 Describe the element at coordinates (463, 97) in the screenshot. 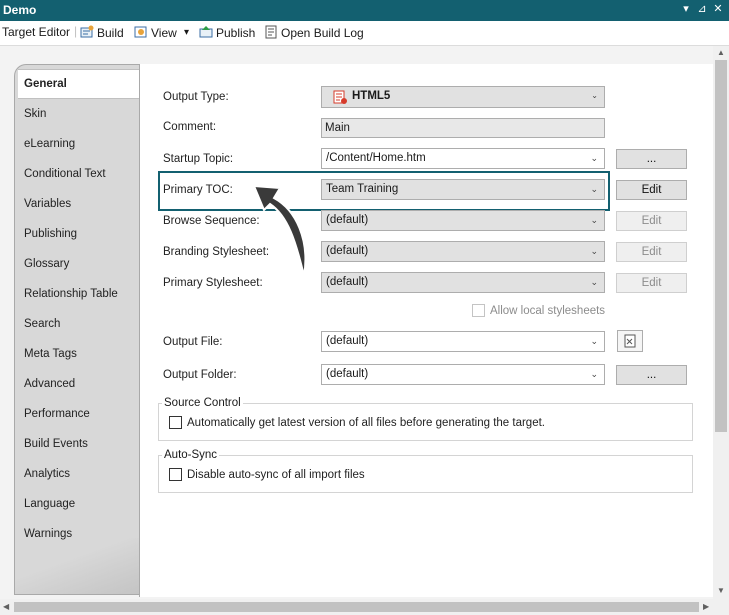

I see `output-type-select: HTML5 ⌄` at that location.